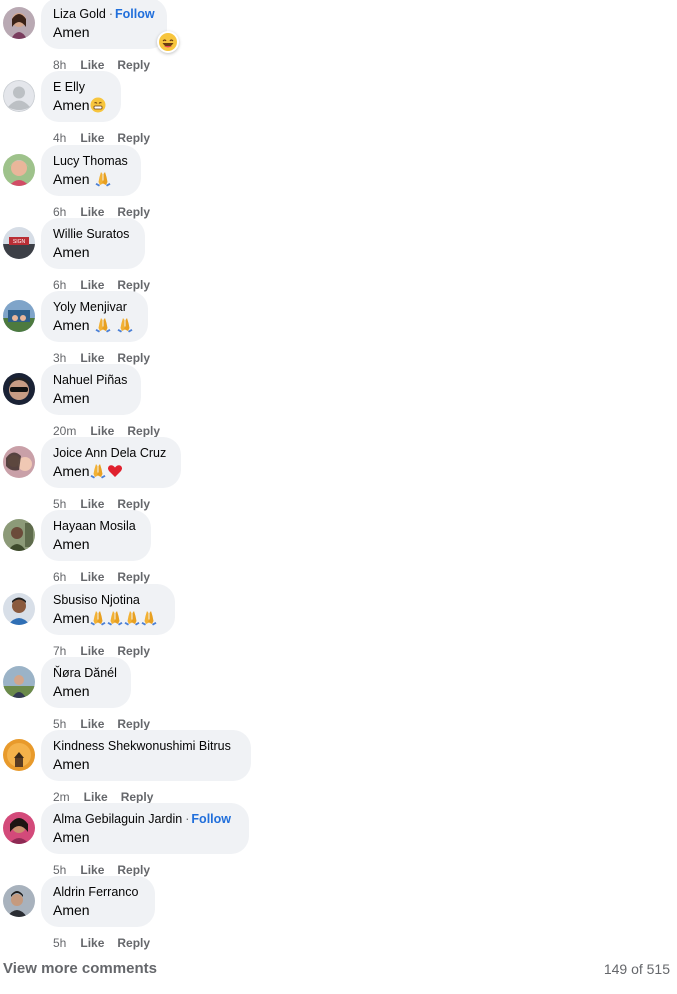 This screenshot has width=677, height=994. Describe the element at coordinates (111, 462) in the screenshot. I see `comment-bubble: Joice Ann Dela Cruz Amen` at that location.